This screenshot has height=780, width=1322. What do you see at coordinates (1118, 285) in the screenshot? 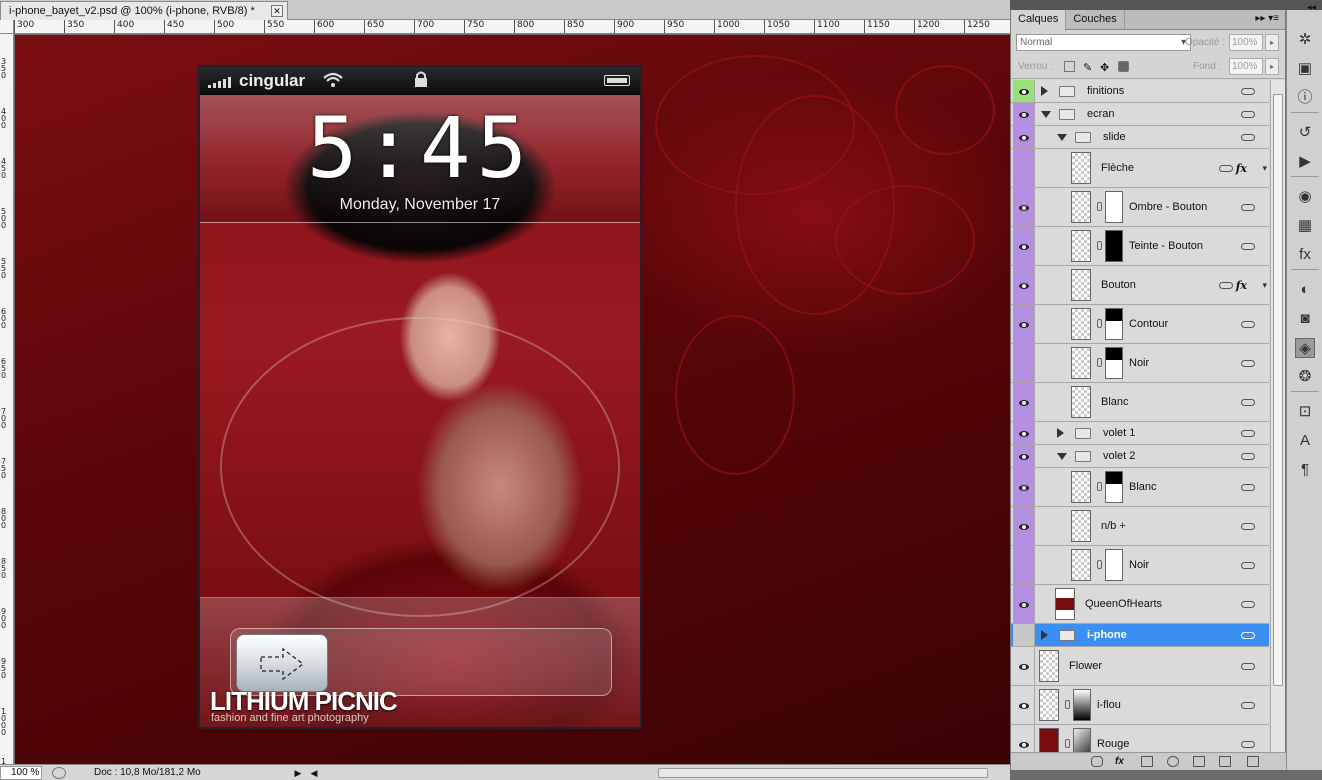
I see `layer-name: Bouton` at bounding box center [1118, 285].